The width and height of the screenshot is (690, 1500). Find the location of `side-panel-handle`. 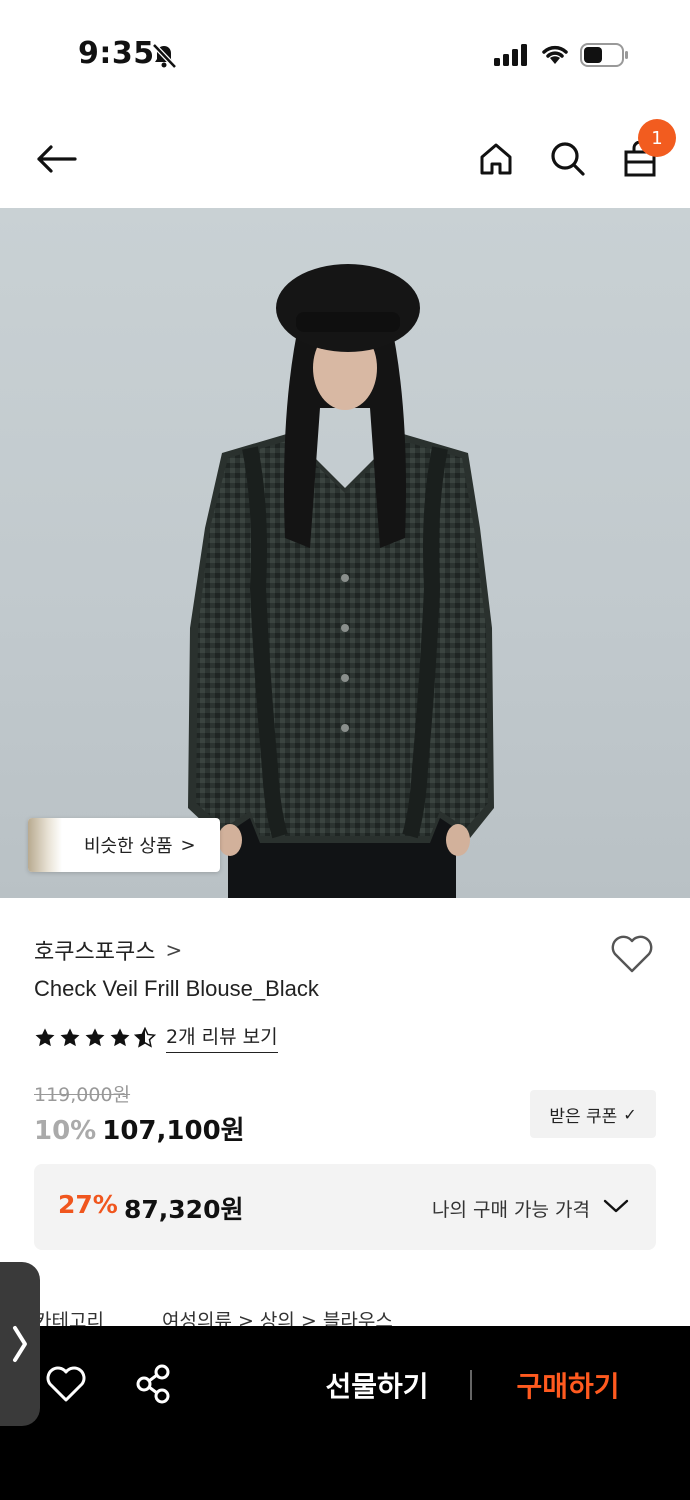

side-panel-handle is located at coordinates (20, 1344).